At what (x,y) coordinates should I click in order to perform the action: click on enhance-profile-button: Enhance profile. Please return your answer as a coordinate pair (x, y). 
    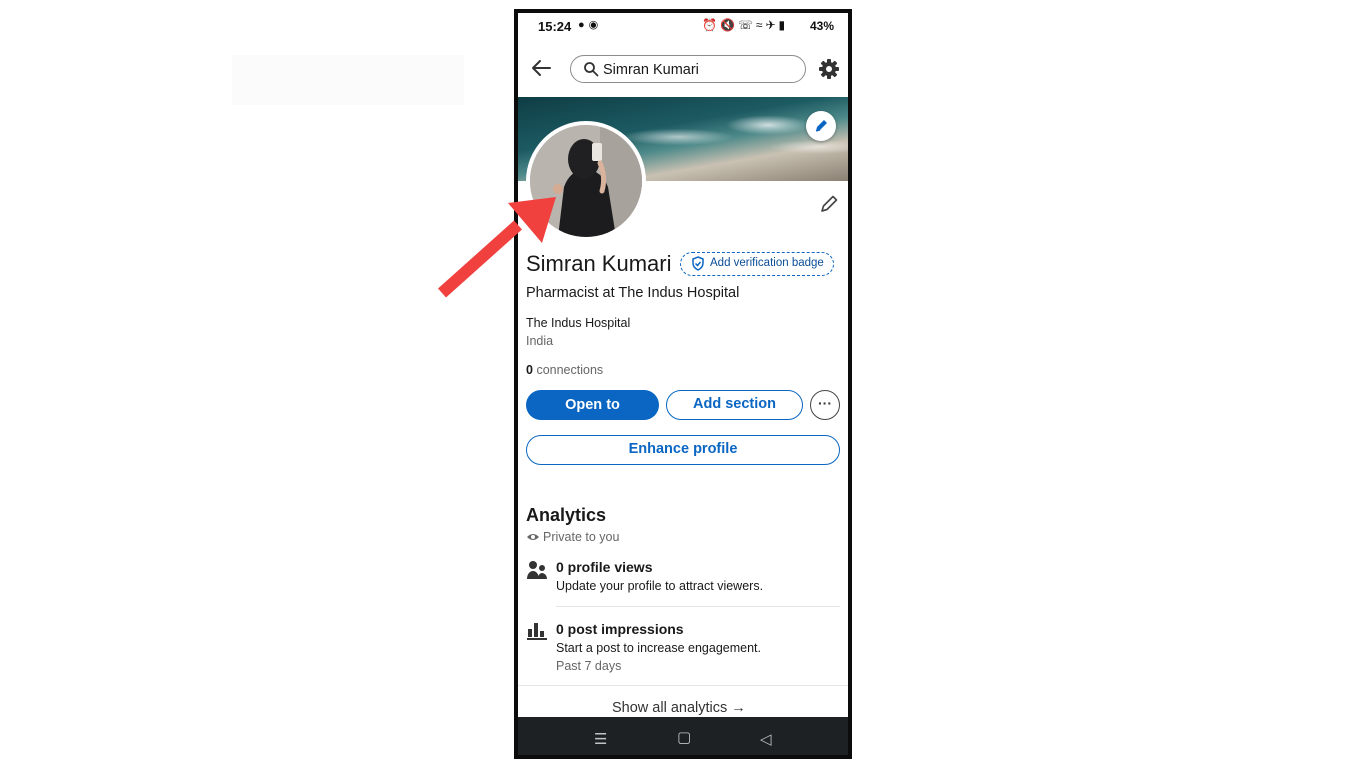
    Looking at the image, I should click on (683, 450).